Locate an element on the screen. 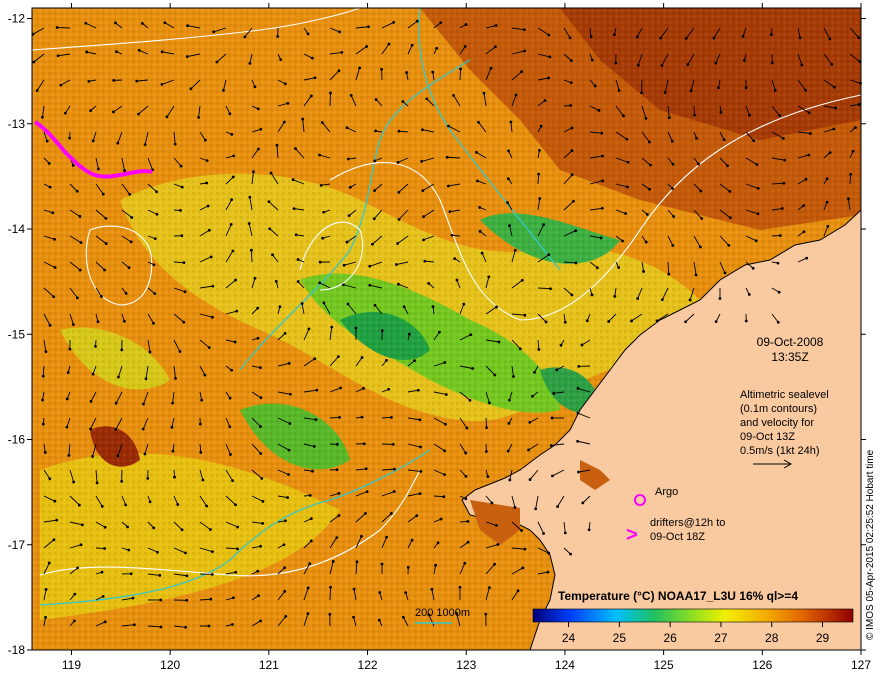 The width and height of the screenshot is (880, 680). altimetry-line-3: and velocity for is located at coordinates (777, 423).